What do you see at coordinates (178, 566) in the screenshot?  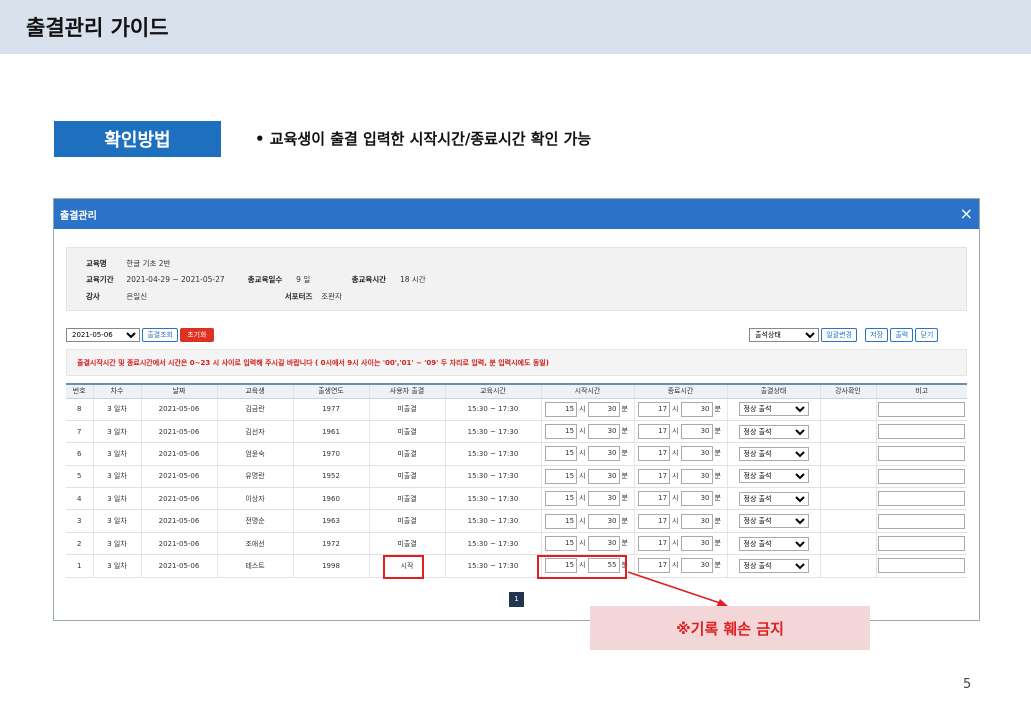 I see `row-date: 2021-05-06` at bounding box center [178, 566].